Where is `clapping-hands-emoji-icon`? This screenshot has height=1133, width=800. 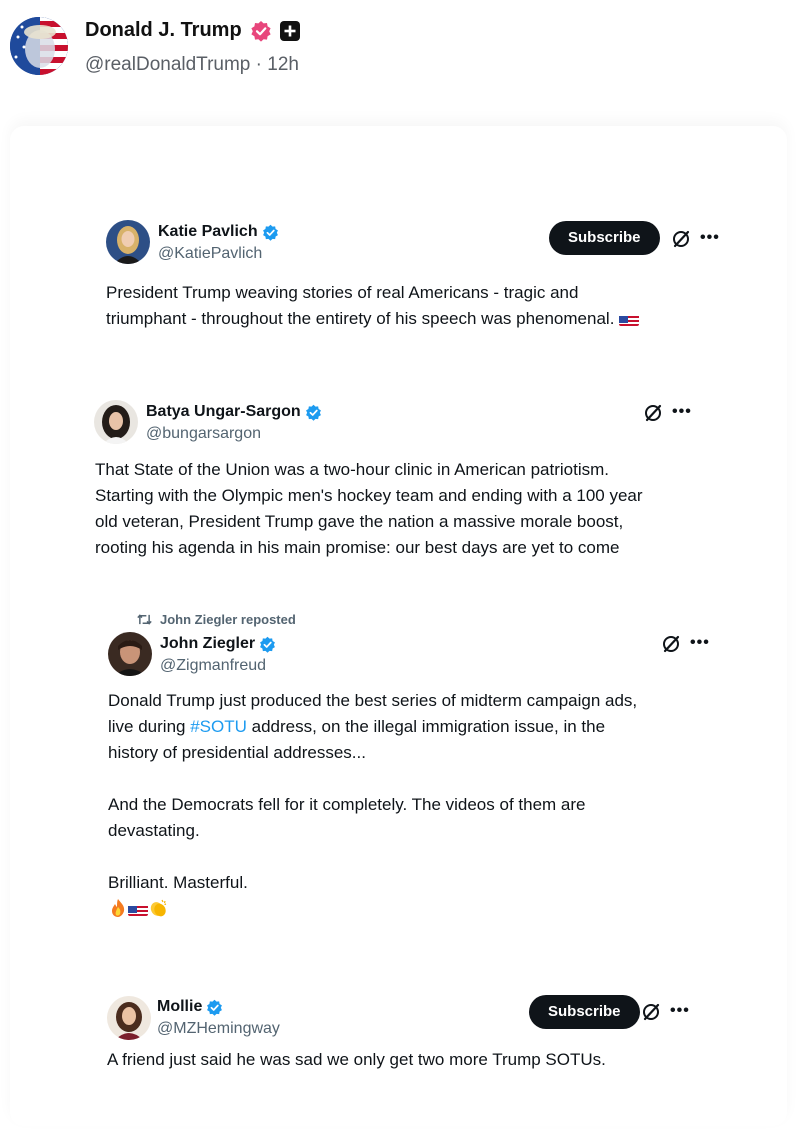 clapping-hands-emoji-icon is located at coordinates (158, 908).